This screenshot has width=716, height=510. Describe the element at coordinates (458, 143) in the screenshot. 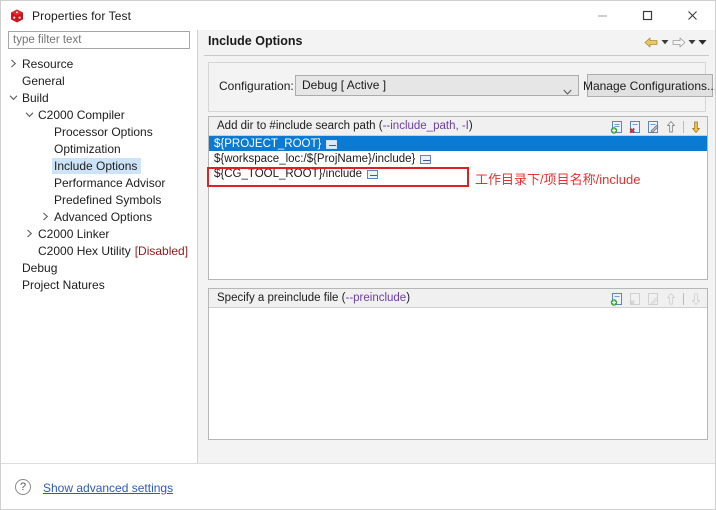

I see `list-item: ${PROJECT_ROOT}` at that location.